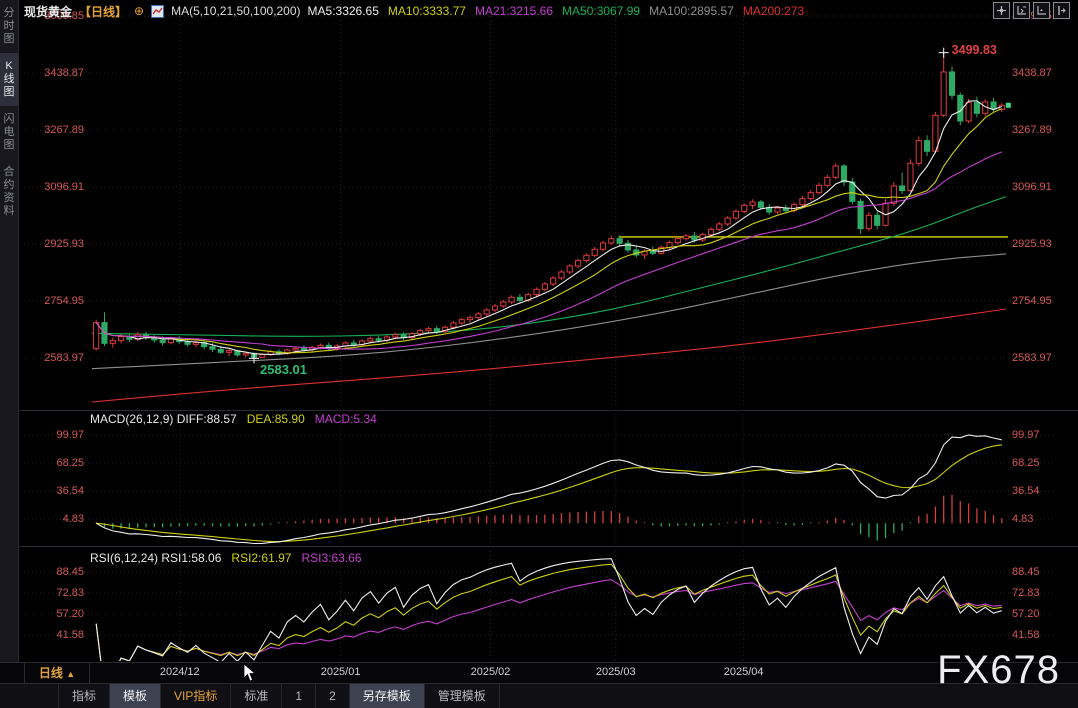  I want to click on chart-type-sidebar: 分时图 K线图 闪电图 合约资料, so click(9, 331).